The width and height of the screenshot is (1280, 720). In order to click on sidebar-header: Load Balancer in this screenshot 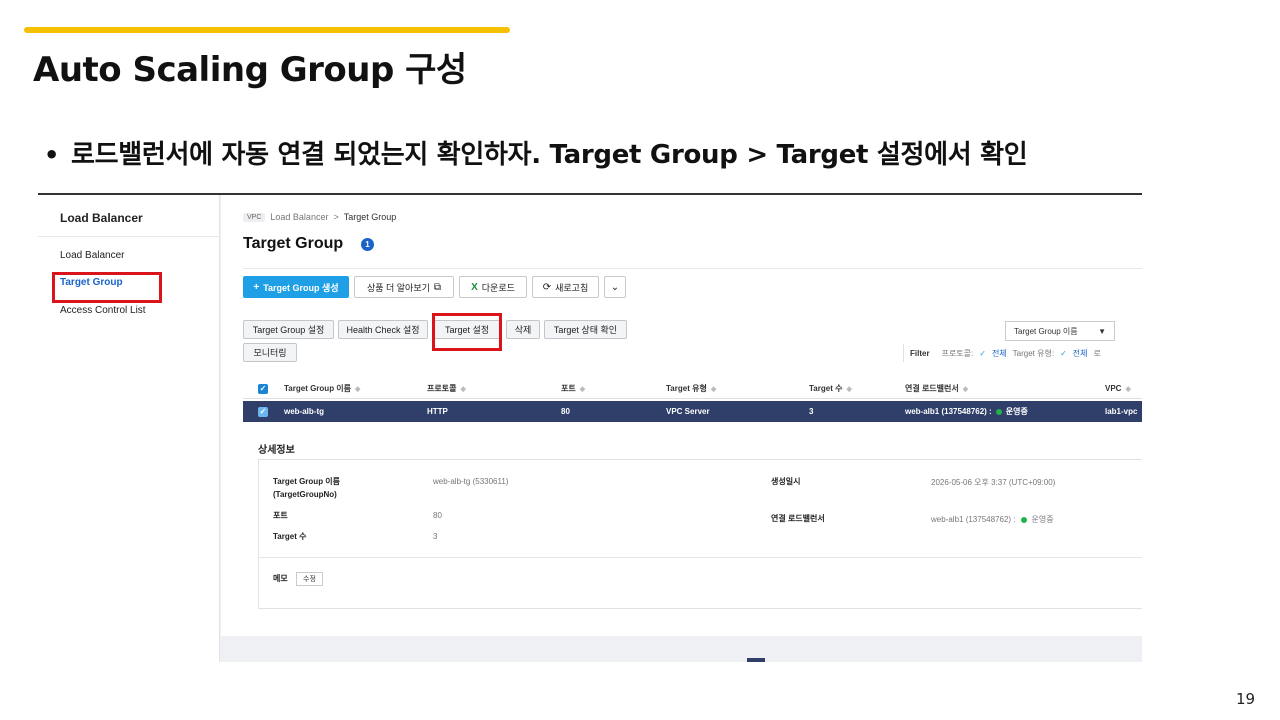, I will do `click(101, 218)`.